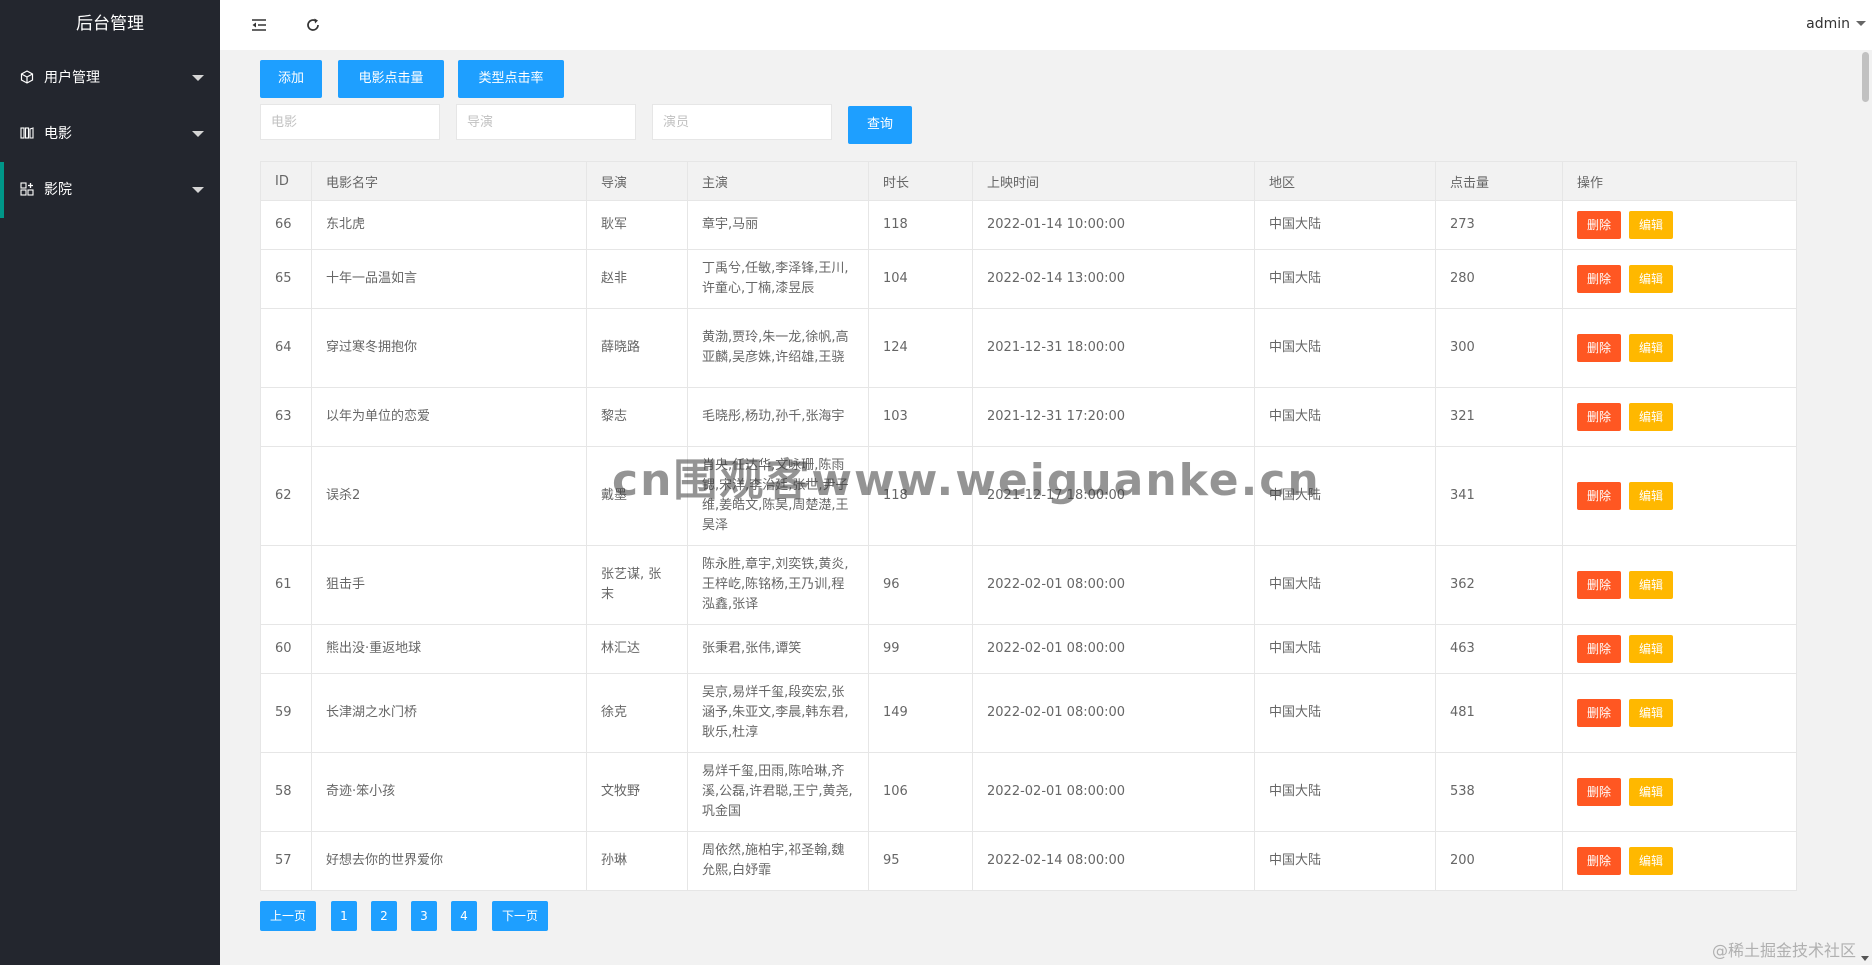  What do you see at coordinates (1499, 417) in the screenshot?
I see `cell-clicks: 321` at bounding box center [1499, 417].